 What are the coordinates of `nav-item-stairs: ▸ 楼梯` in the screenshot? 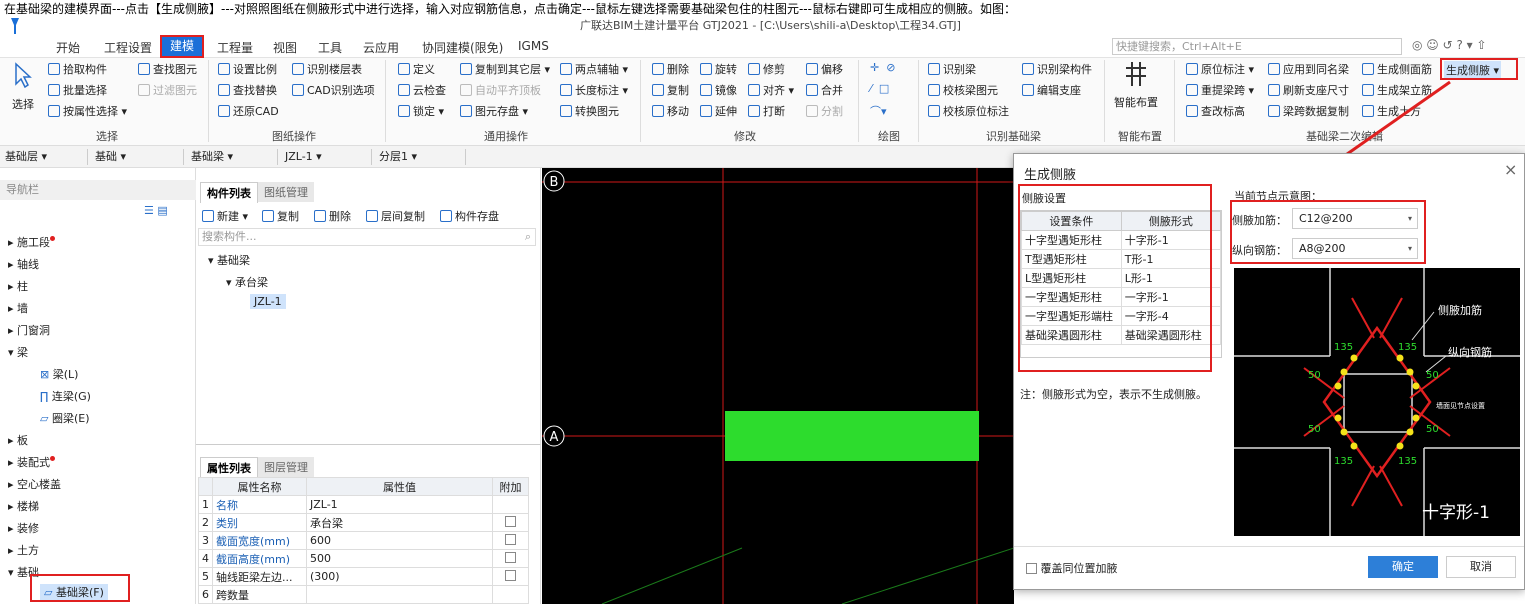 It's located at (23, 506).